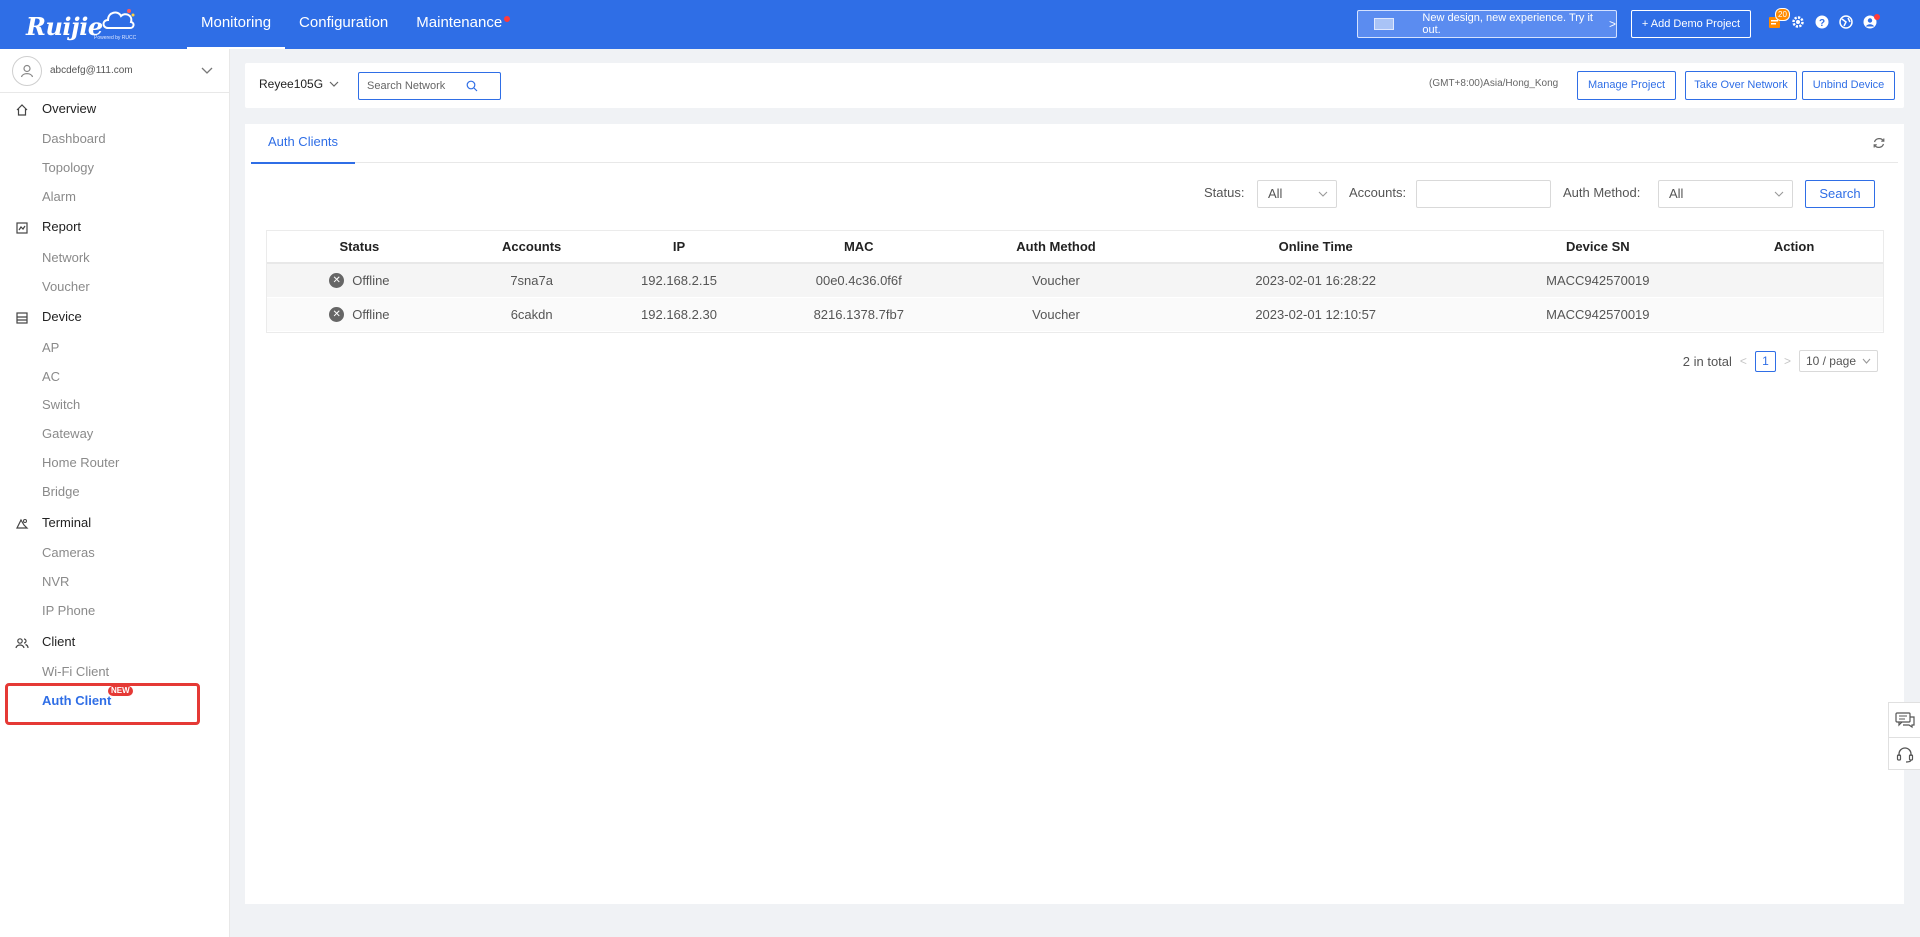 Image resolution: width=1920 pixels, height=937 pixels. What do you see at coordinates (359, 246) in the screenshot?
I see `column-header-status: Status` at bounding box center [359, 246].